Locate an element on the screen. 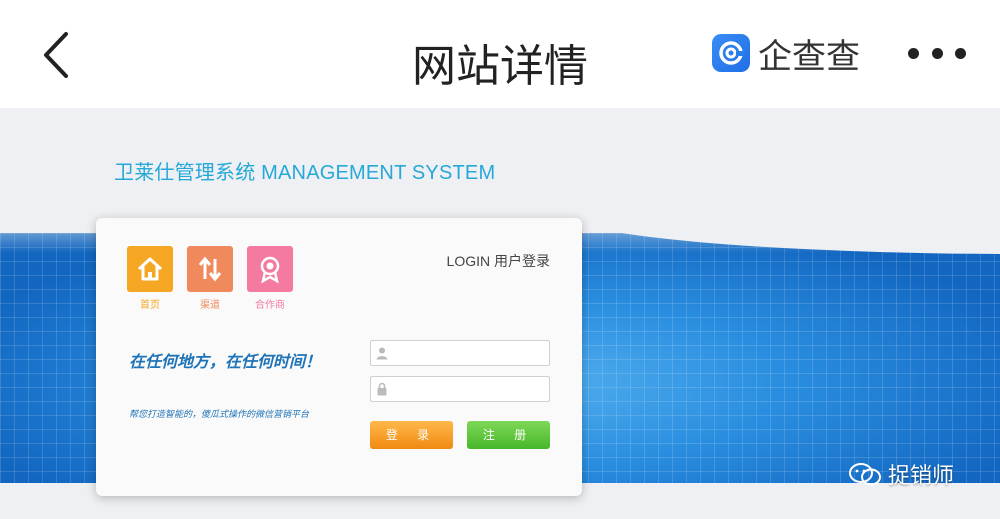 The image size is (1000, 519). login-button: 登 录 is located at coordinates (411, 435).